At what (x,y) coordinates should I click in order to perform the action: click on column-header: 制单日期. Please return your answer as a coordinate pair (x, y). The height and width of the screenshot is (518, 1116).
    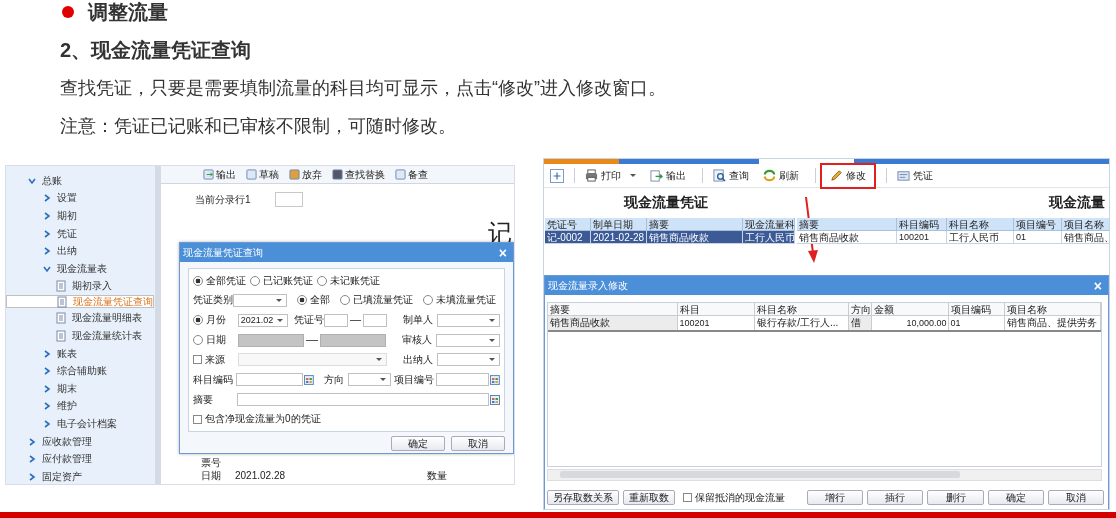
    Looking at the image, I should click on (619, 224).